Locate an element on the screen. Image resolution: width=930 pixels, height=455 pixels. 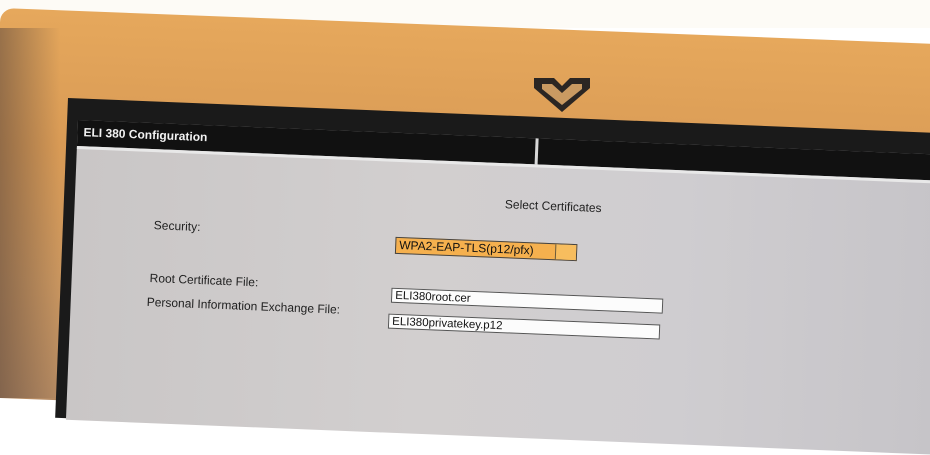
heart-logo-icon is located at coordinates (562, 95).